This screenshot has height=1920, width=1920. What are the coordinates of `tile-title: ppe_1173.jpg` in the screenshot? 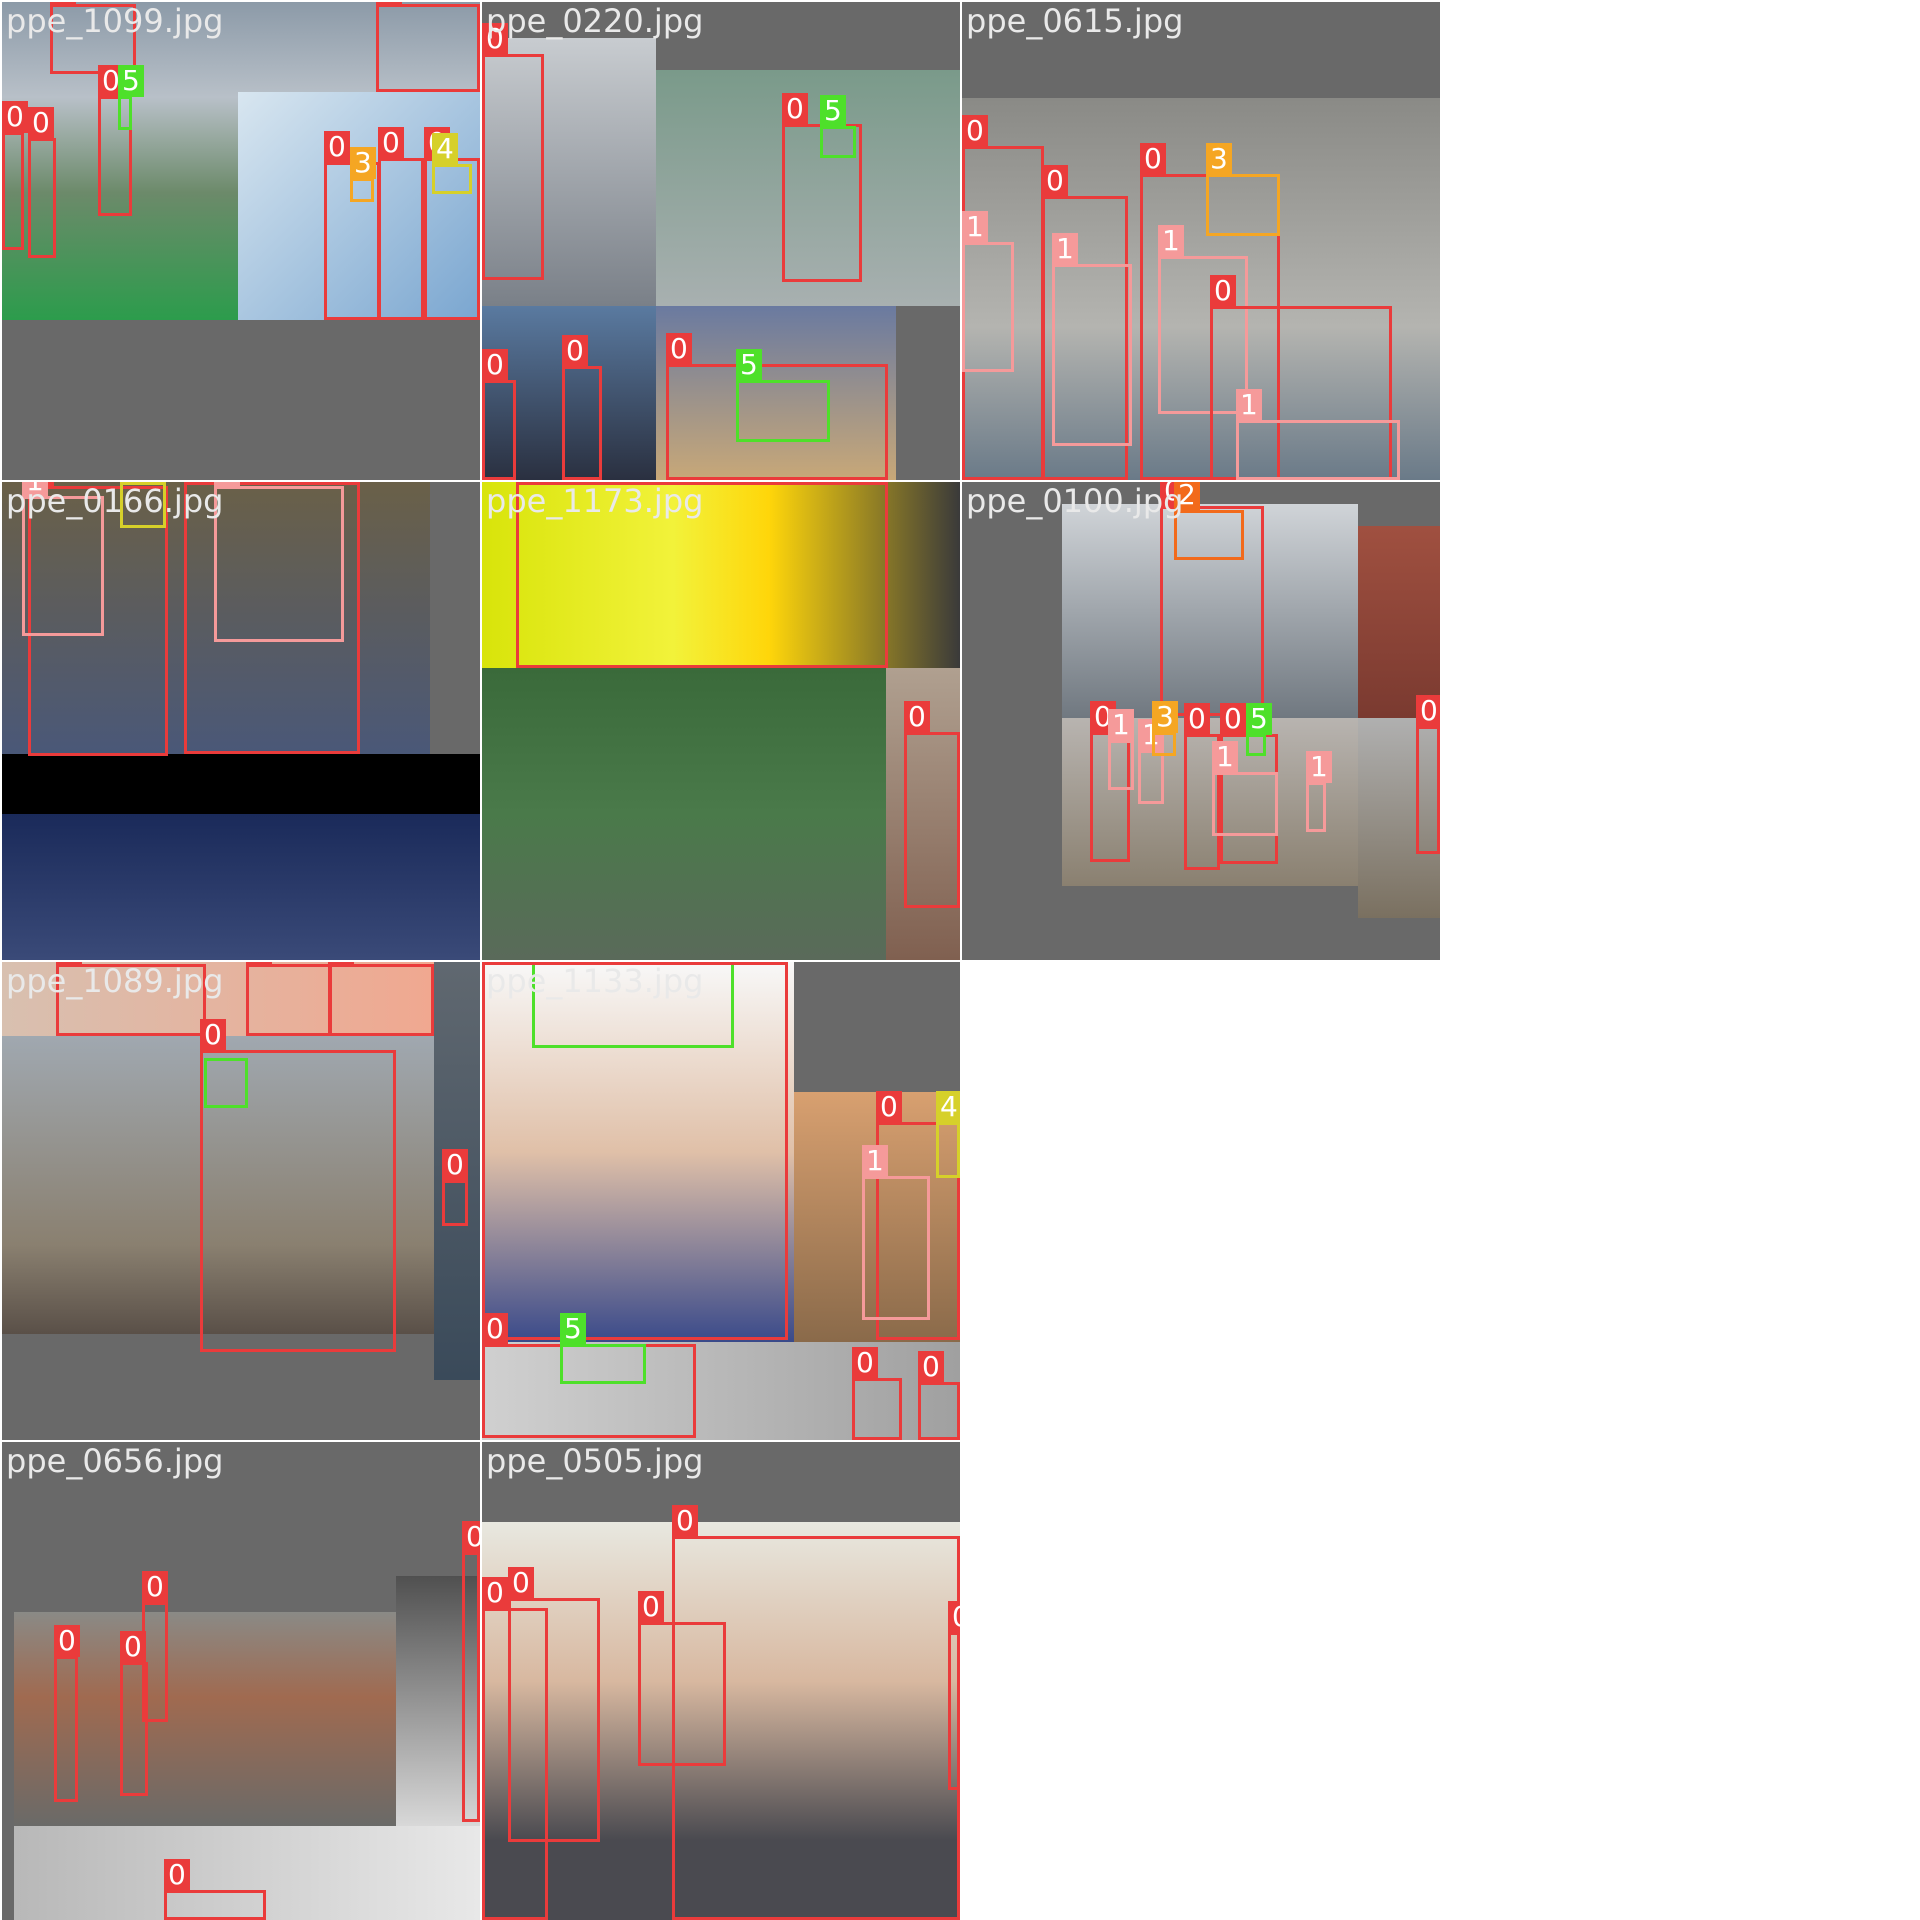 It's located at (595, 501).